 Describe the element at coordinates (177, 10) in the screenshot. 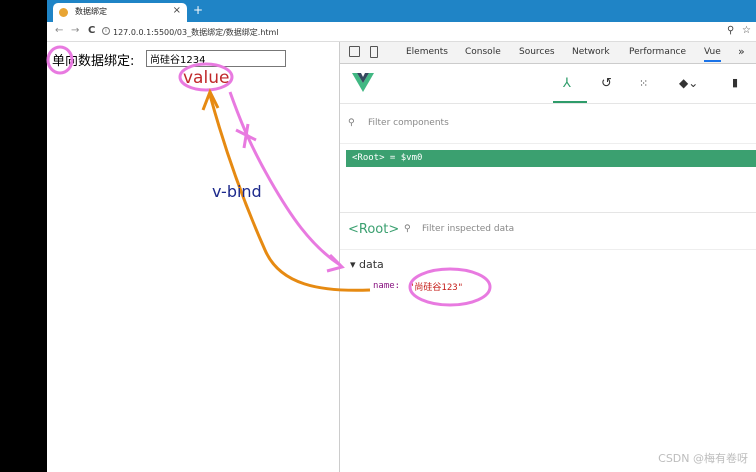

I see `close-icon: ×` at that location.